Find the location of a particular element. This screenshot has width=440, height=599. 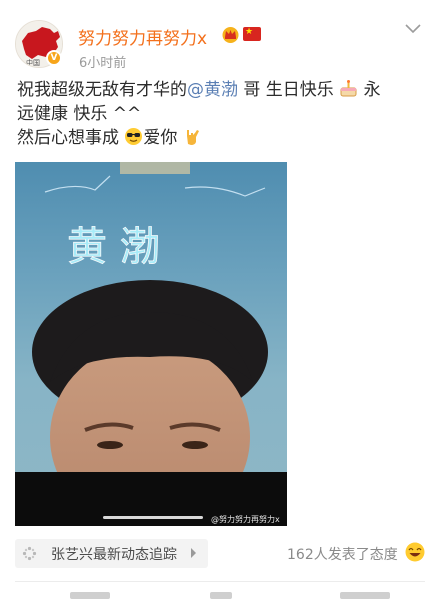

neon-sign-text: 黄 渤 is located at coordinates (113, 247).